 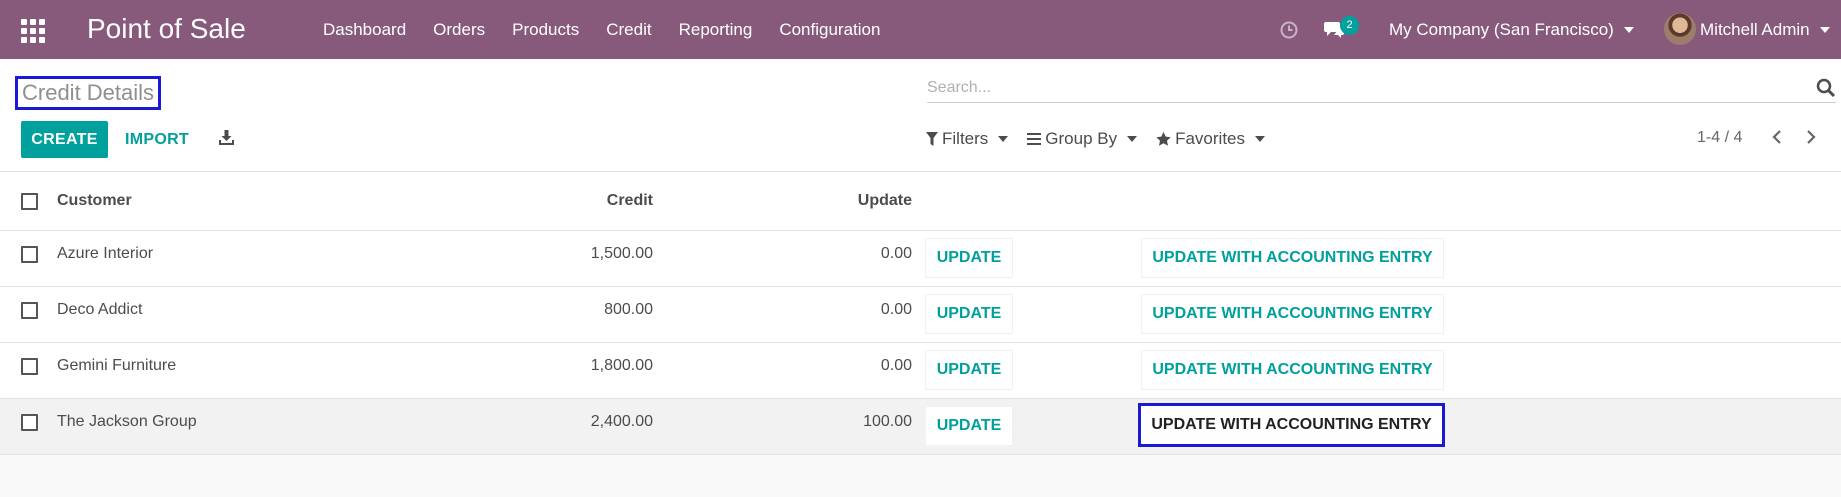 I want to click on cell-customer: Gemini Furniture, so click(x=117, y=365).